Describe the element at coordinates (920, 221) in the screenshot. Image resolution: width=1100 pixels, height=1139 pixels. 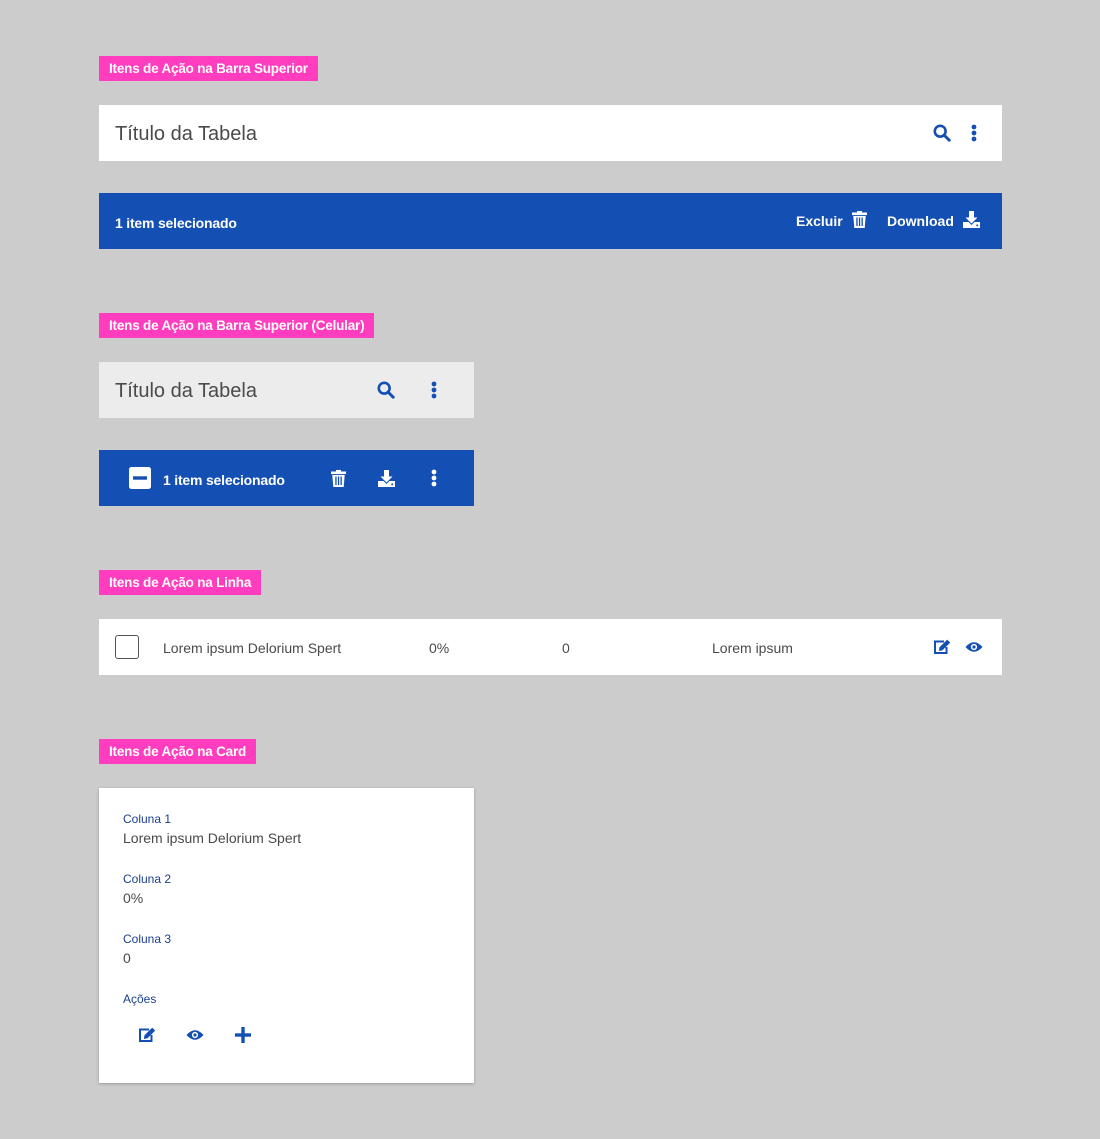
I see `download-label: Download` at that location.